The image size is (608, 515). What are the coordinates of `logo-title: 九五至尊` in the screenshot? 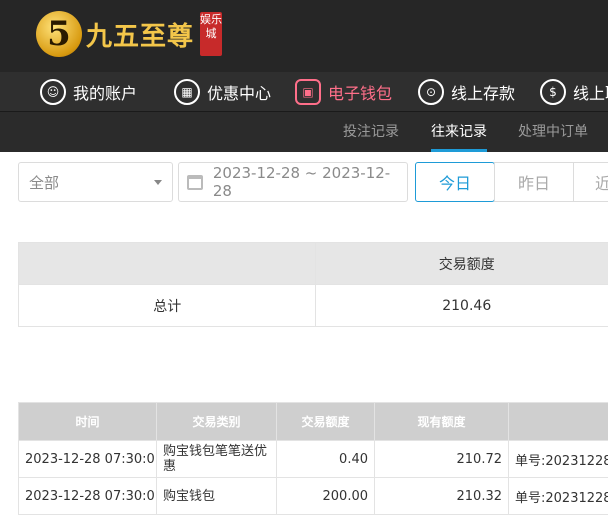 It's located at (140, 36).